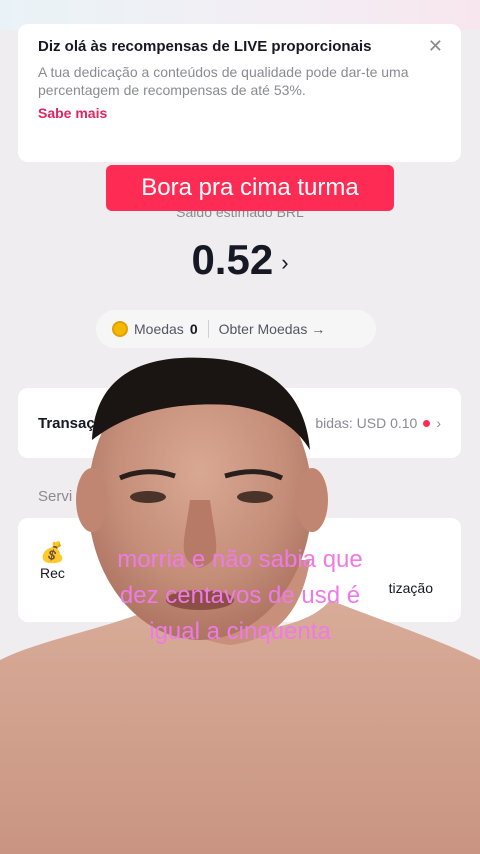 Image resolution: width=480 pixels, height=854 pixels. What do you see at coordinates (52, 573) in the screenshot?
I see `service-label: Rec` at bounding box center [52, 573].